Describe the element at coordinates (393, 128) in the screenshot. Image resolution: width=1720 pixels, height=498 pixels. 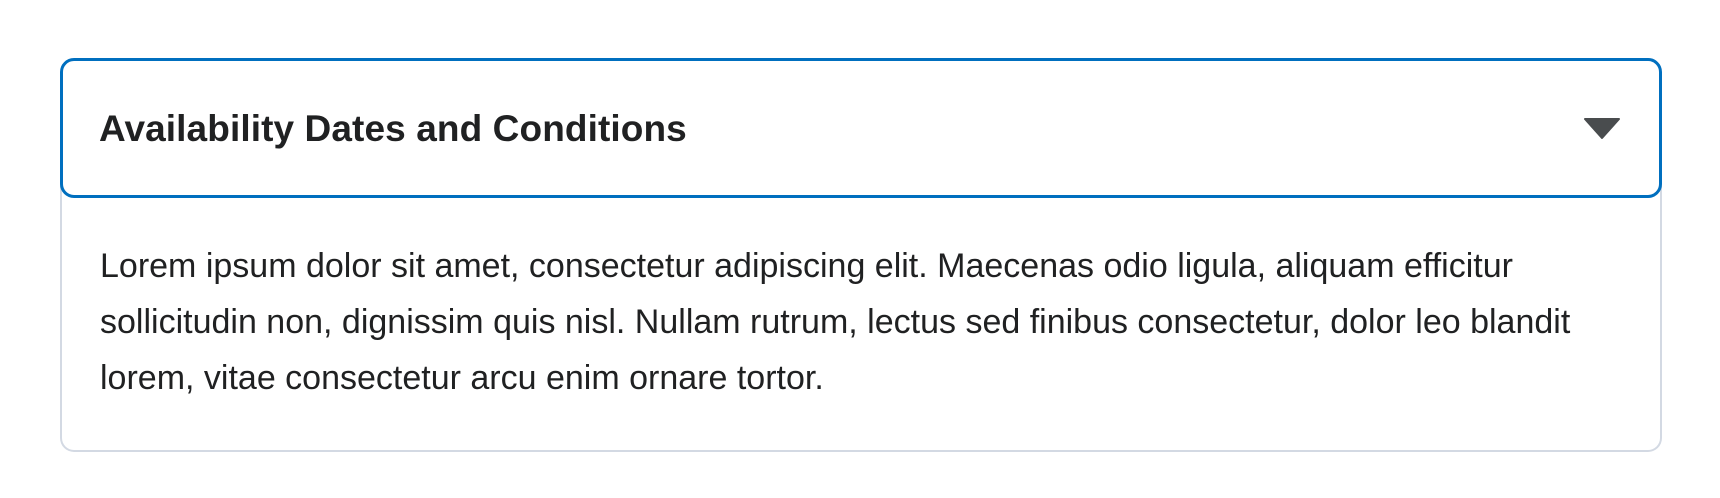
I see `collapsible-title: Availability Dates and Conditions` at that location.